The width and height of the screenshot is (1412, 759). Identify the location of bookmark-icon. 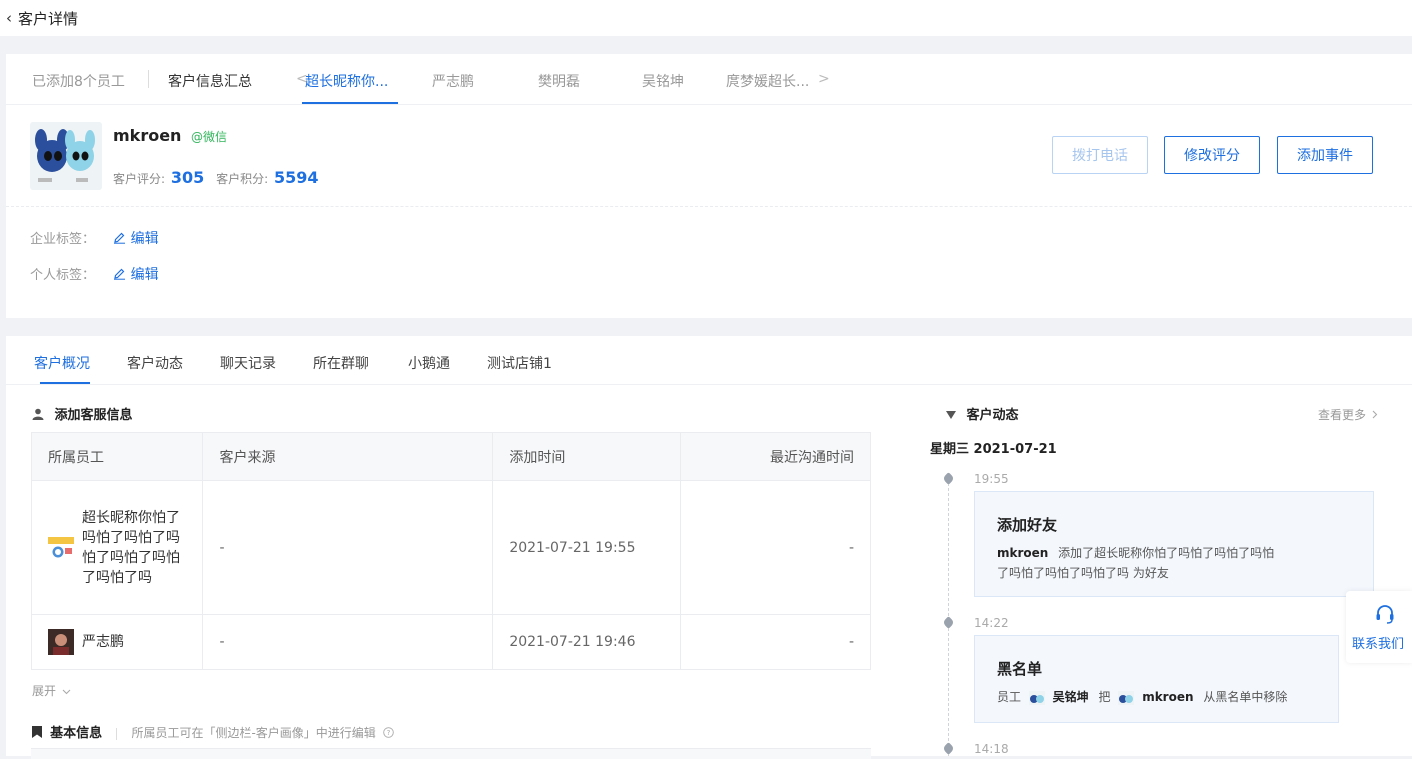
(37, 732).